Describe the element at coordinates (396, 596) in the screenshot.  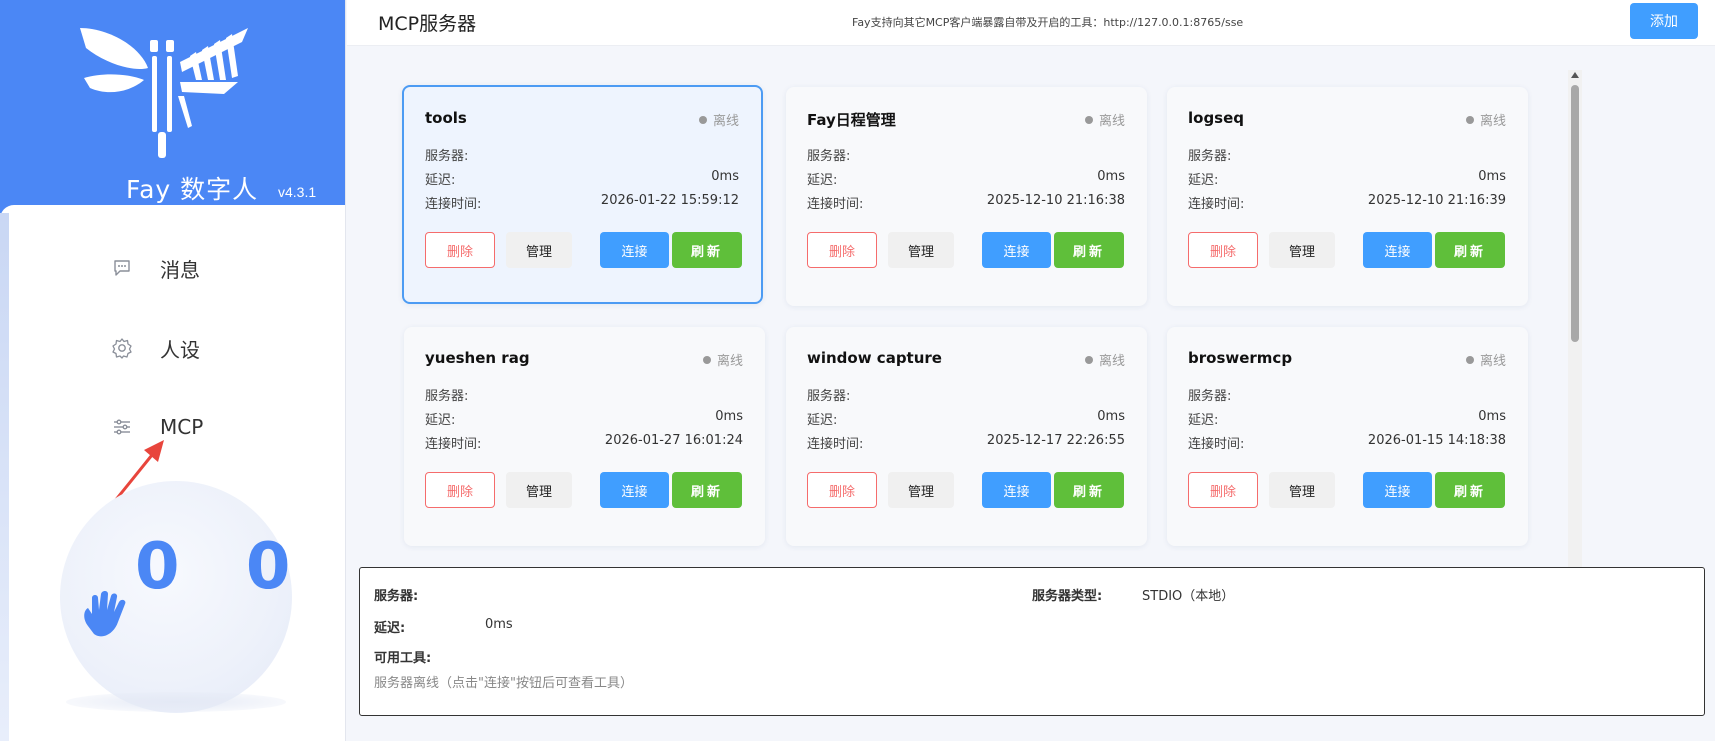
I see `detail-server-label: 服务器:` at that location.